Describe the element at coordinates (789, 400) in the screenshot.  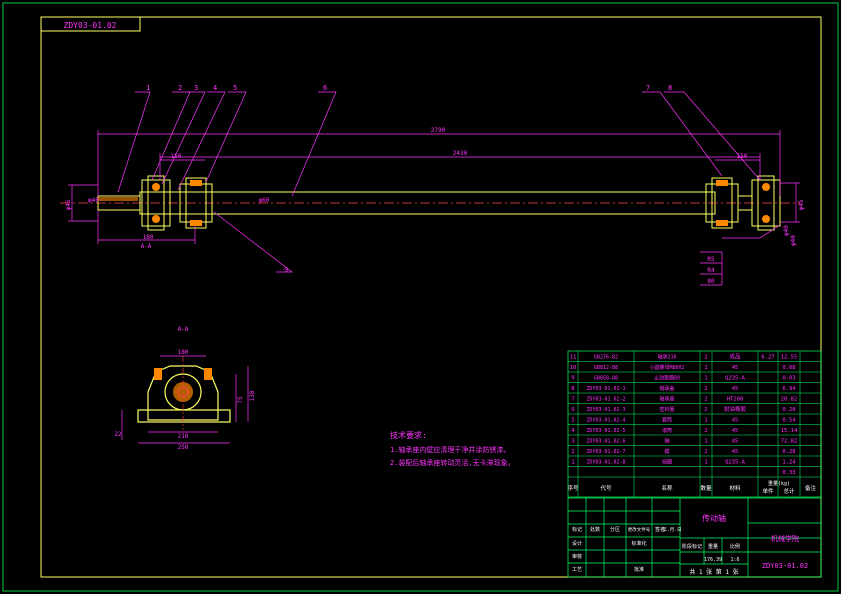
I see `bom-cell: 20.82` at that location.